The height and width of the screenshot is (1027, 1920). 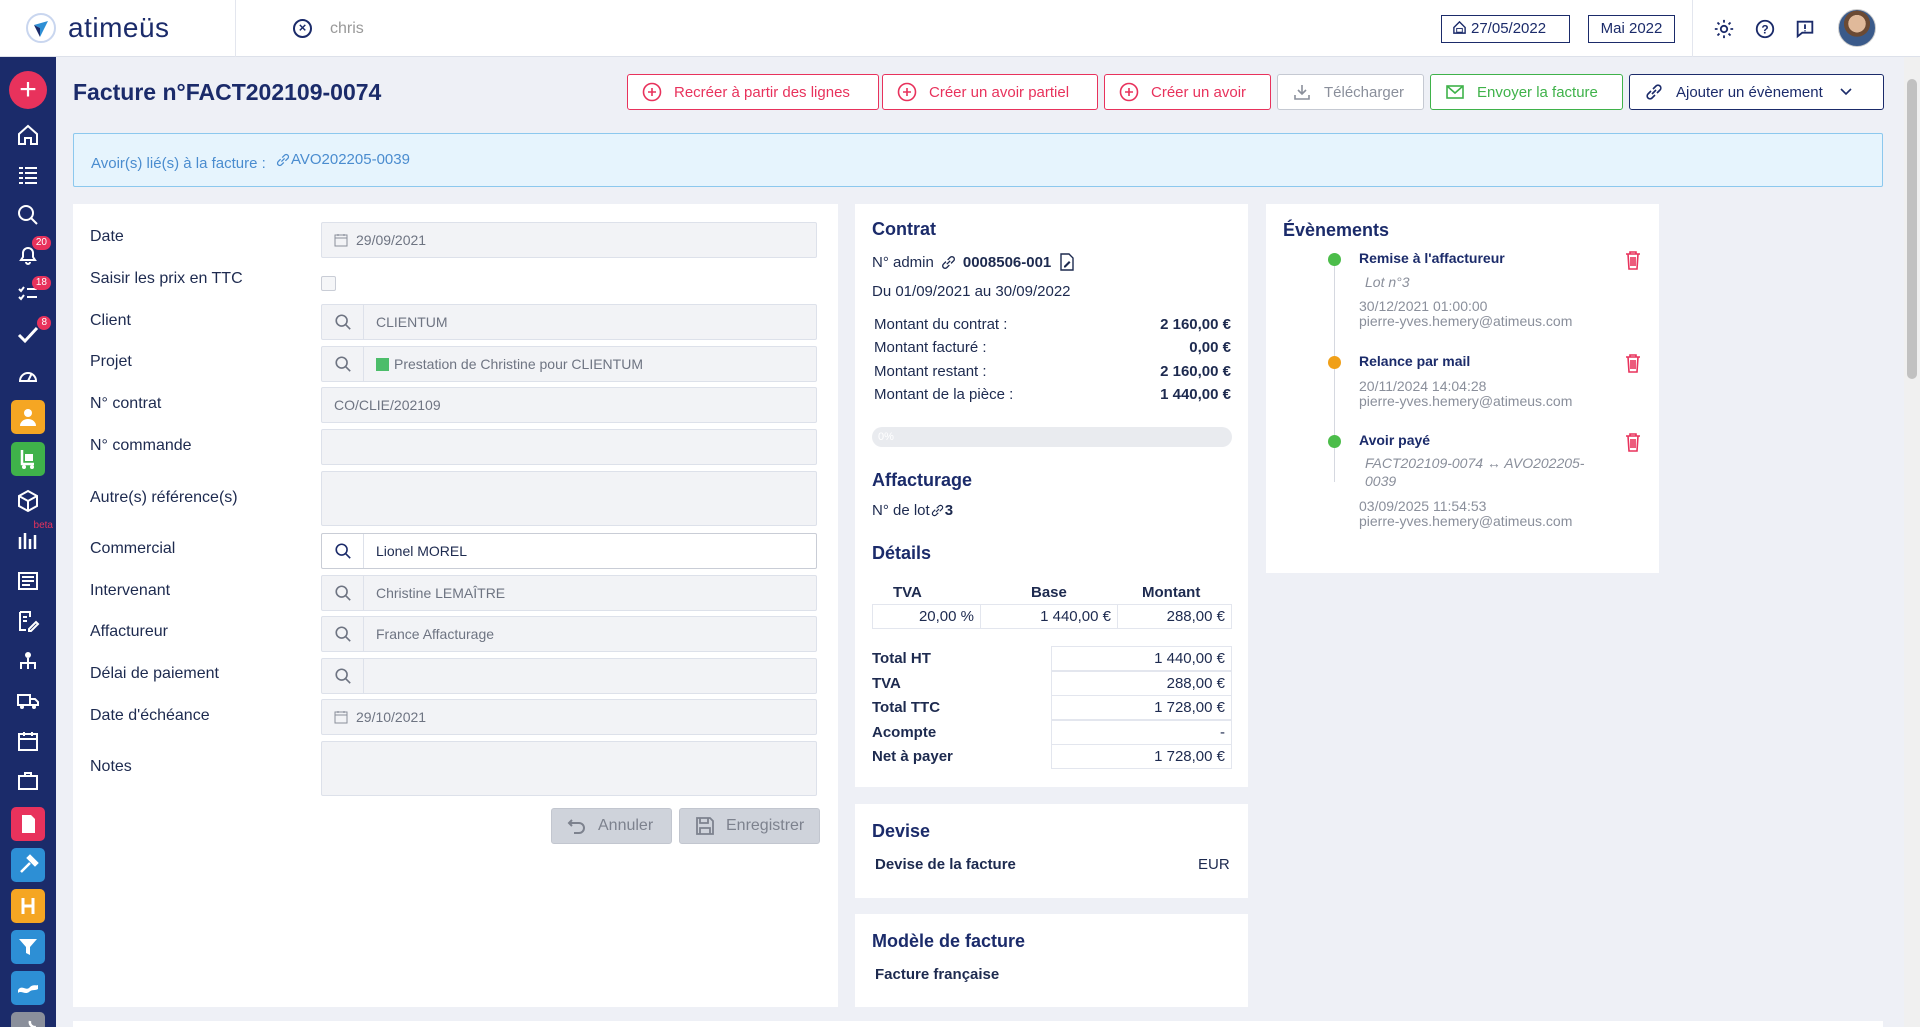 I want to click on affactureur-search-button, so click(x=343, y=634).